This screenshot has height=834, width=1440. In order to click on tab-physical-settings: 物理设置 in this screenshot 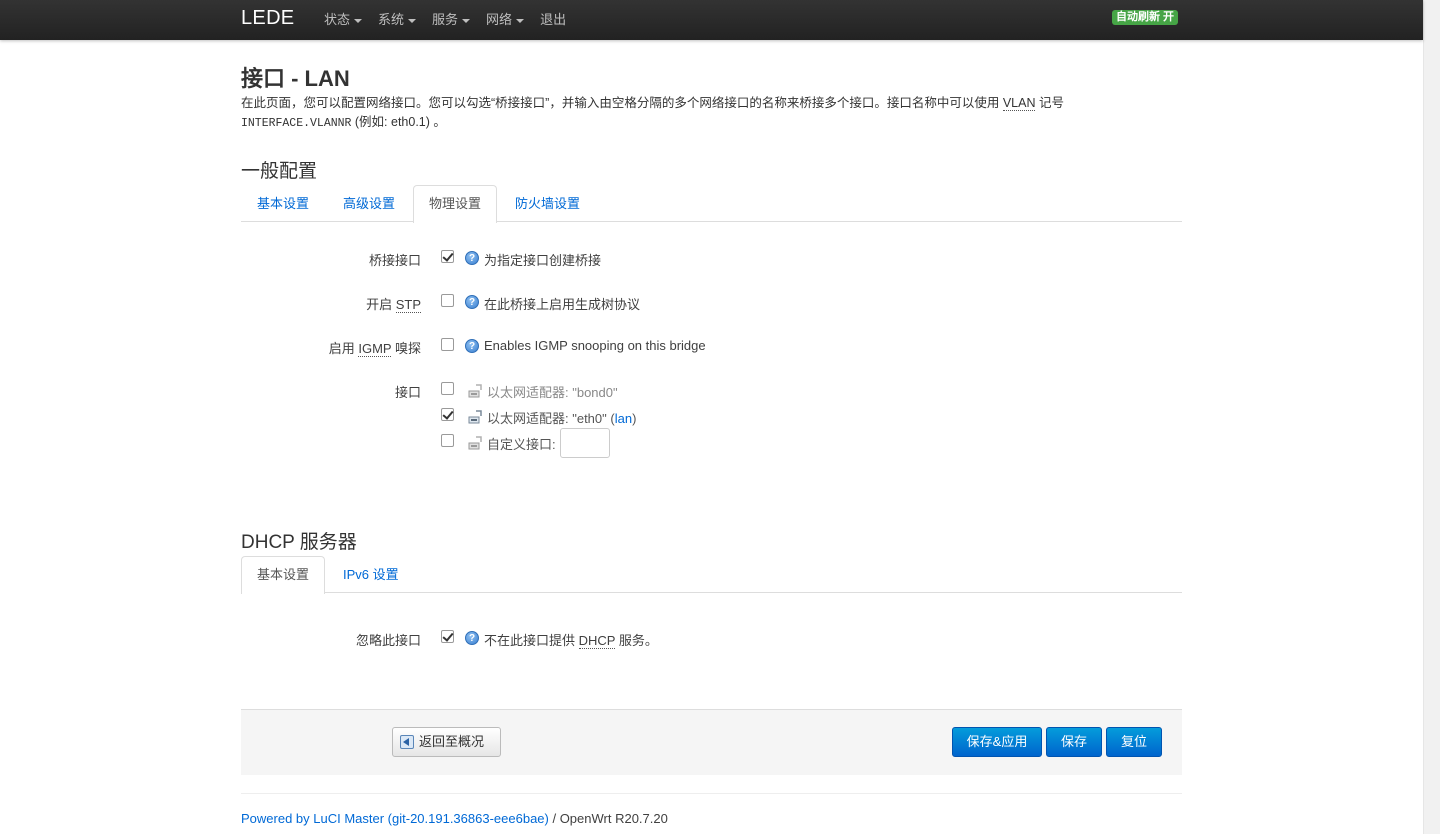, I will do `click(455, 204)`.